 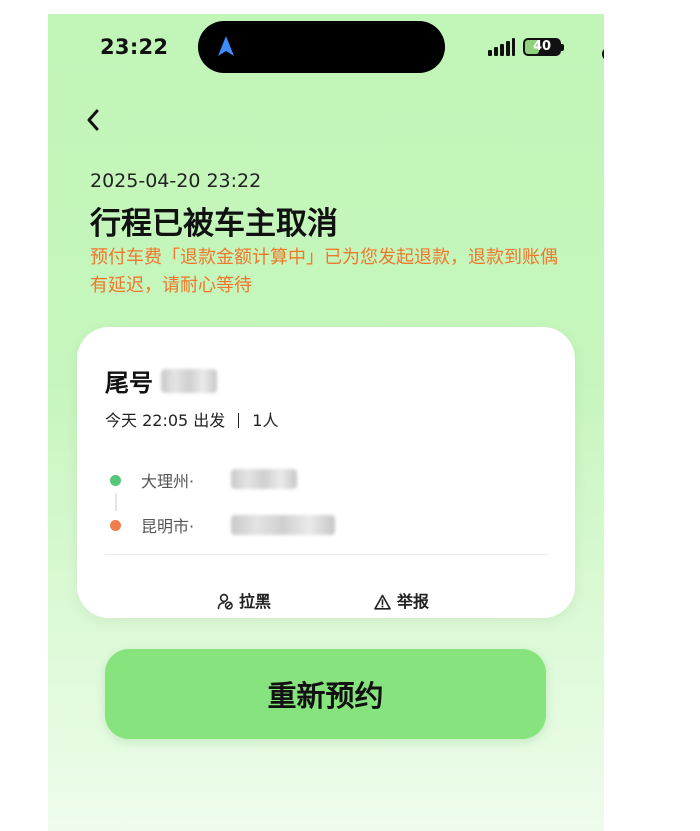 What do you see at coordinates (134, 47) in the screenshot?
I see `status-time: 23:22` at bounding box center [134, 47].